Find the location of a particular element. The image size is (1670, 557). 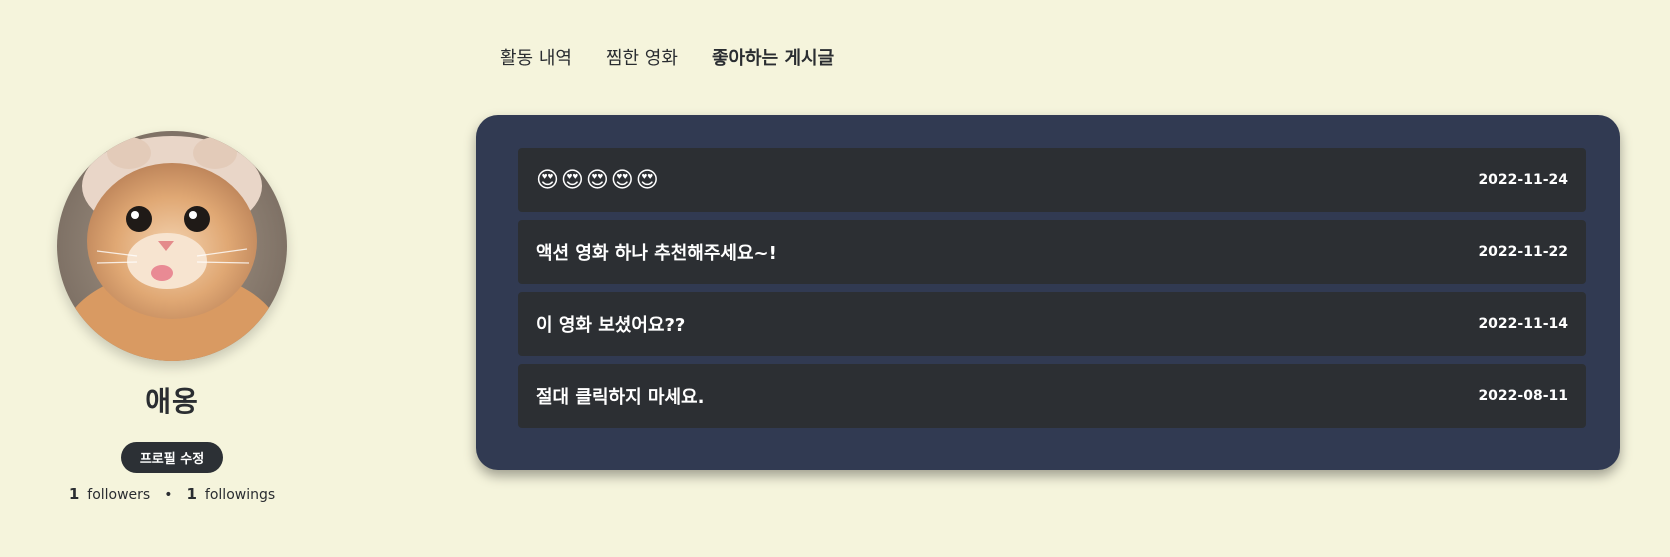

post-title: 액션 영화 하나 추천해주세요~! is located at coordinates (656, 253).